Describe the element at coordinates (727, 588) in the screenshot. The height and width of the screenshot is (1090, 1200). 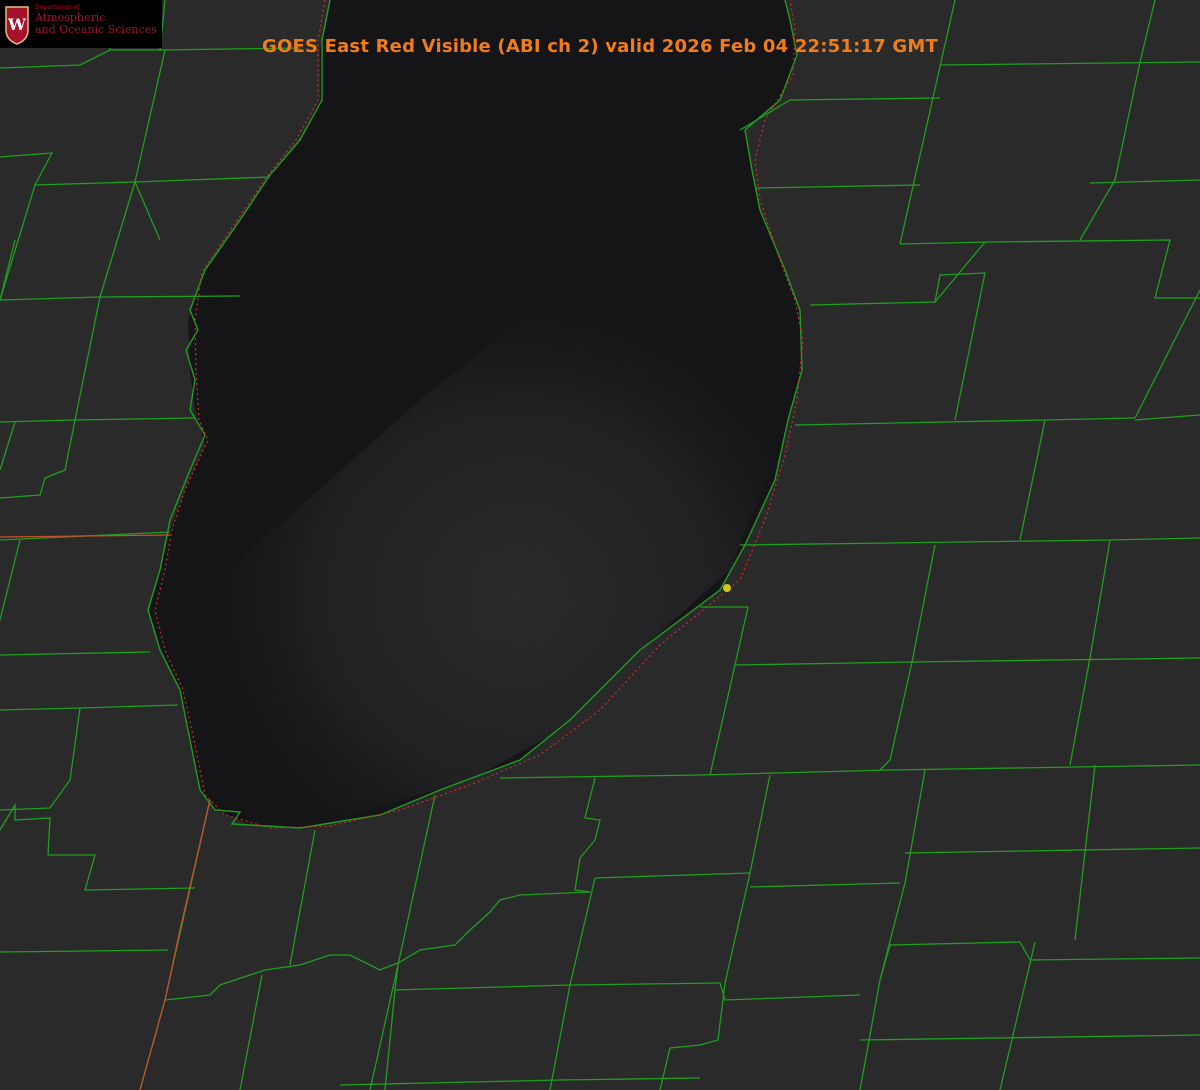
I see `station-marker-icon` at that location.